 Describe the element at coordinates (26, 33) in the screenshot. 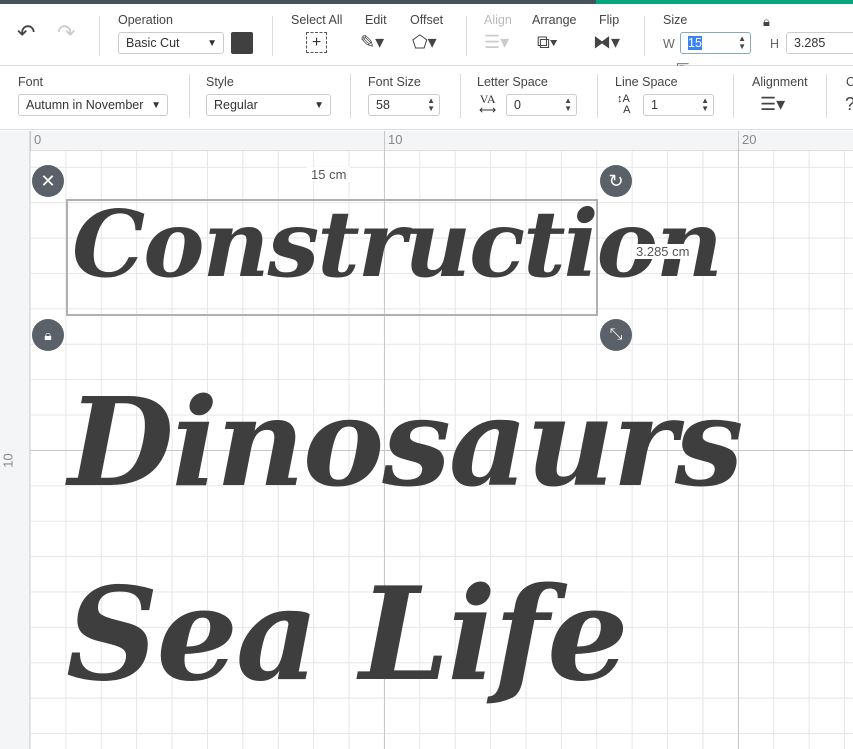

I see `undo-icon: ↶` at that location.